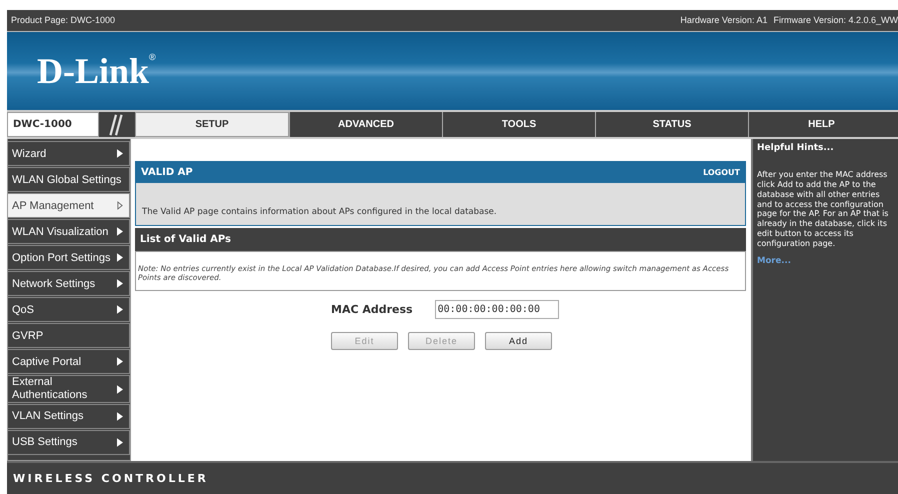  I want to click on sidebar-item: AP Management, so click(69, 205).